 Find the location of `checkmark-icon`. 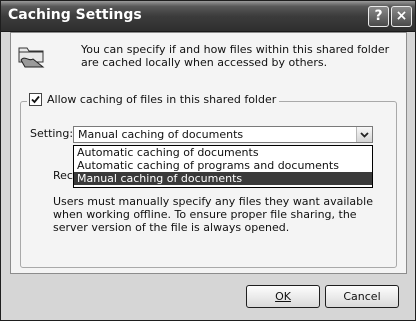

checkmark-icon is located at coordinates (35, 99).